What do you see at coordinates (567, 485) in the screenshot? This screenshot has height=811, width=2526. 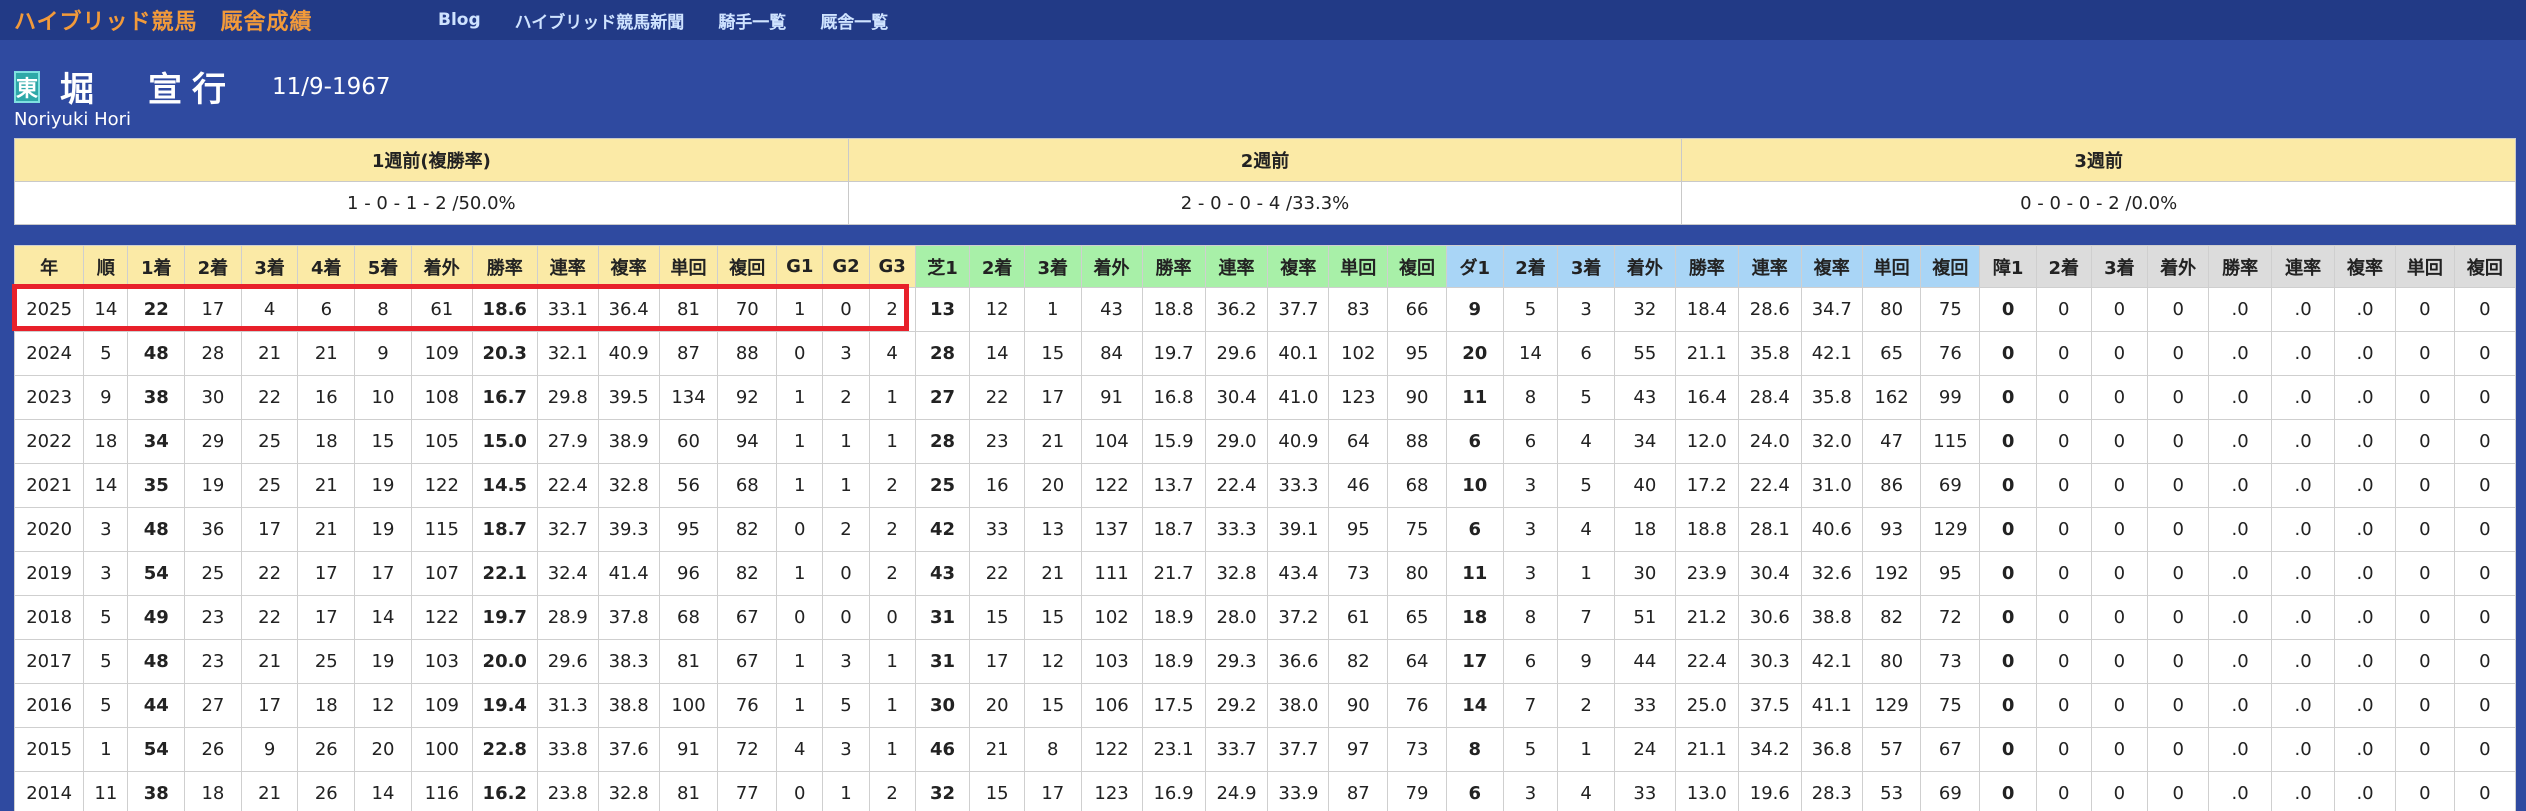 I see `stats-cell: 22.4` at bounding box center [567, 485].